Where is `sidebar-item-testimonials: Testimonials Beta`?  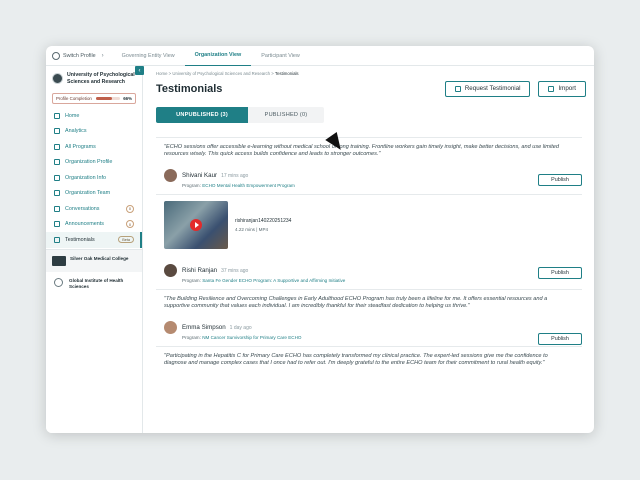
sidebar-item-testimonials: Testimonials Beta is located at coordinates (94, 240).